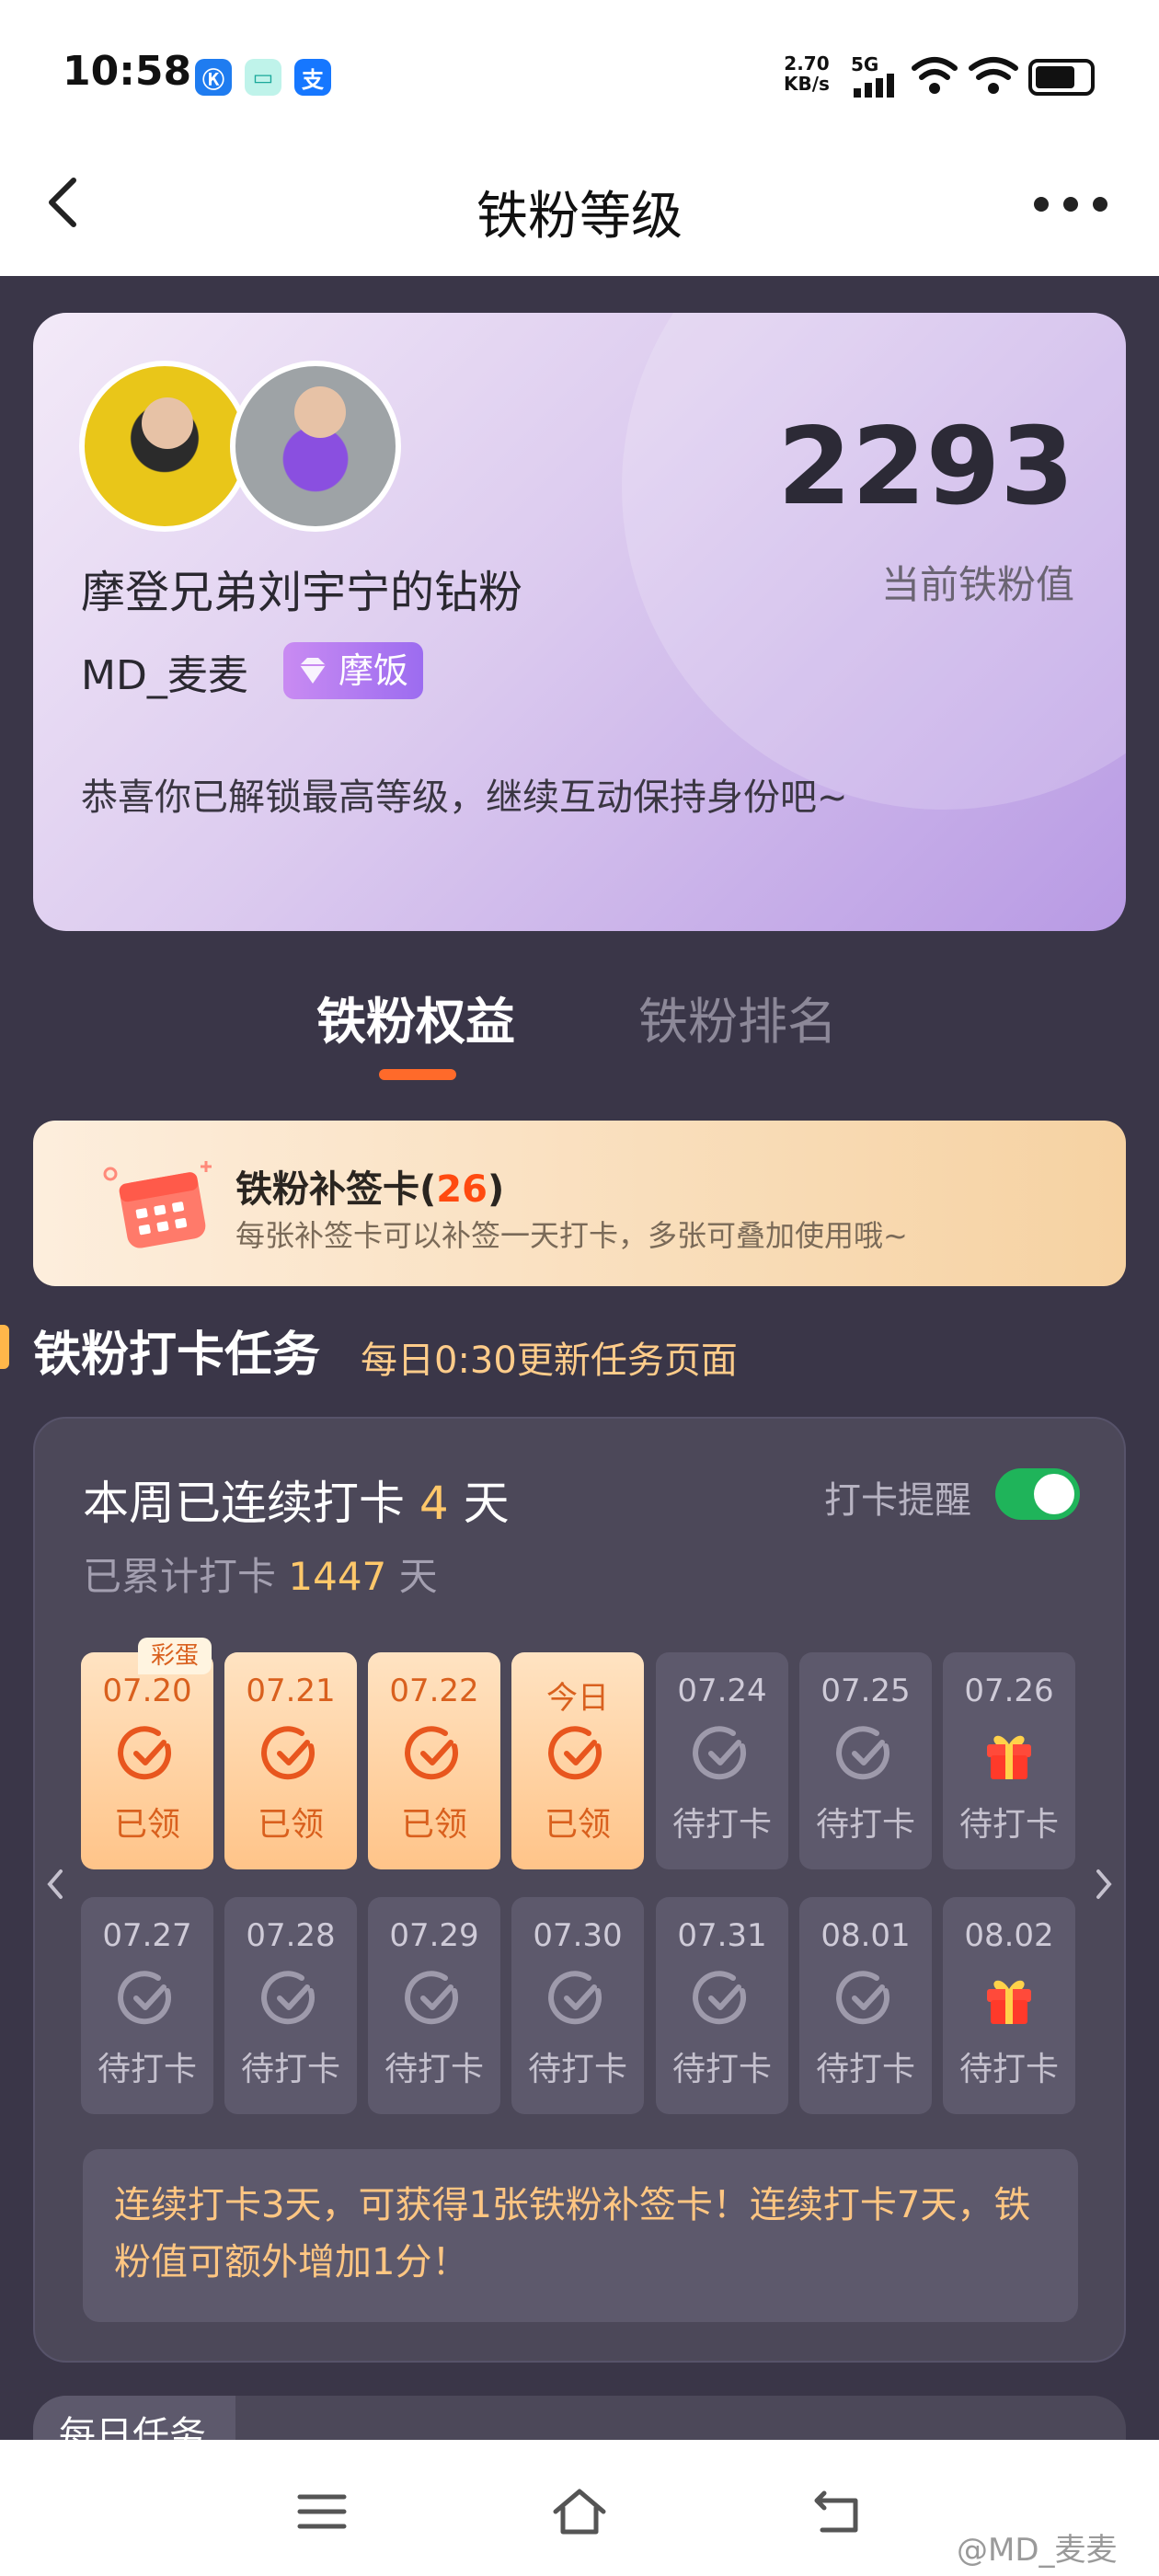 The width and height of the screenshot is (1159, 2576). I want to click on network-speed: 2.70 KB/s, so click(807, 73).